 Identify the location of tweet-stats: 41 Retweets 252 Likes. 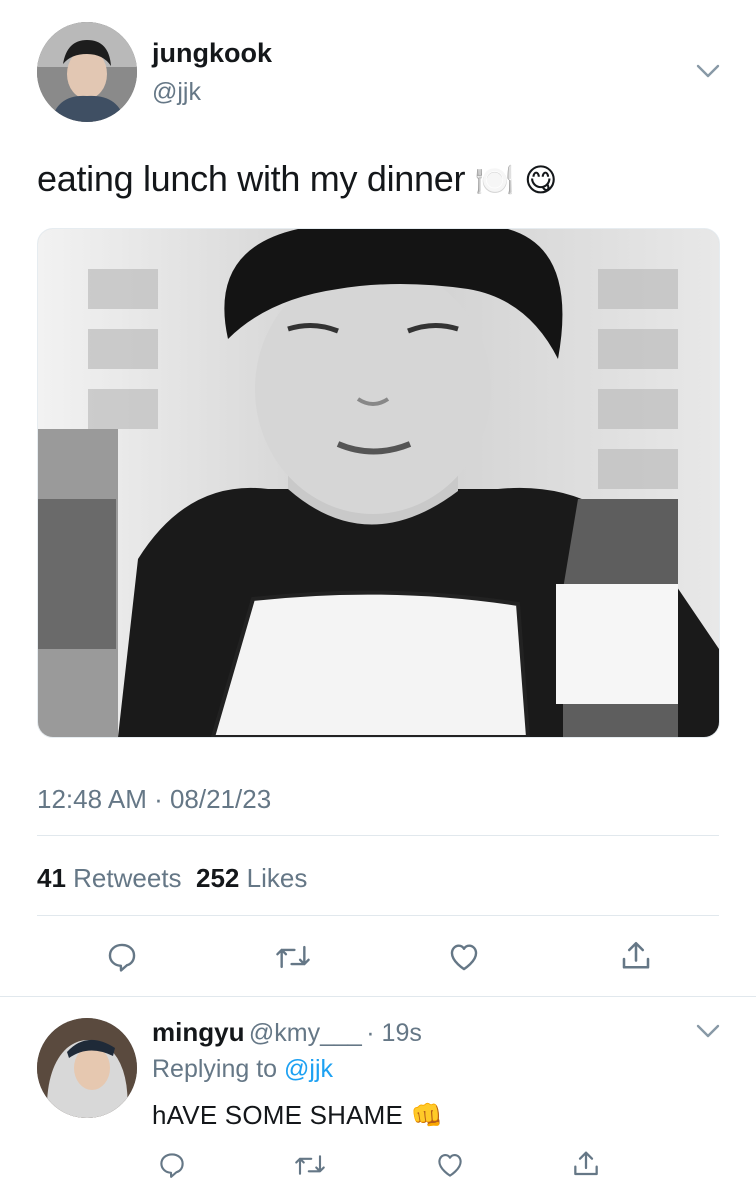
(172, 878).